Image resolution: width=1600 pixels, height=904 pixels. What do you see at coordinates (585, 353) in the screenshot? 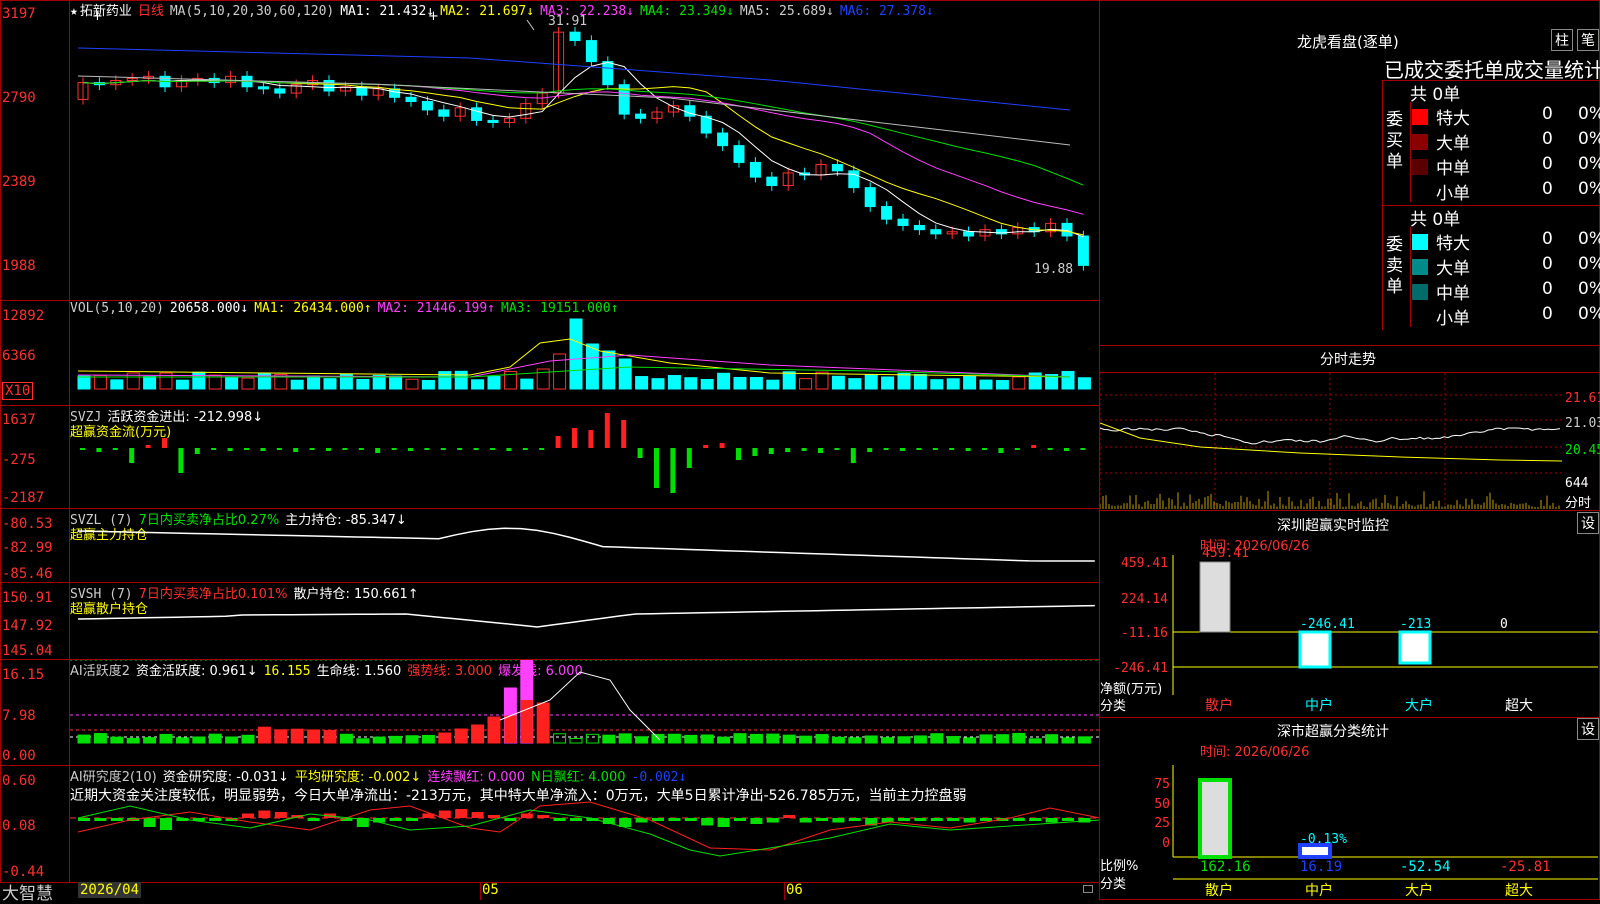
I see `vol-chart` at bounding box center [585, 353].